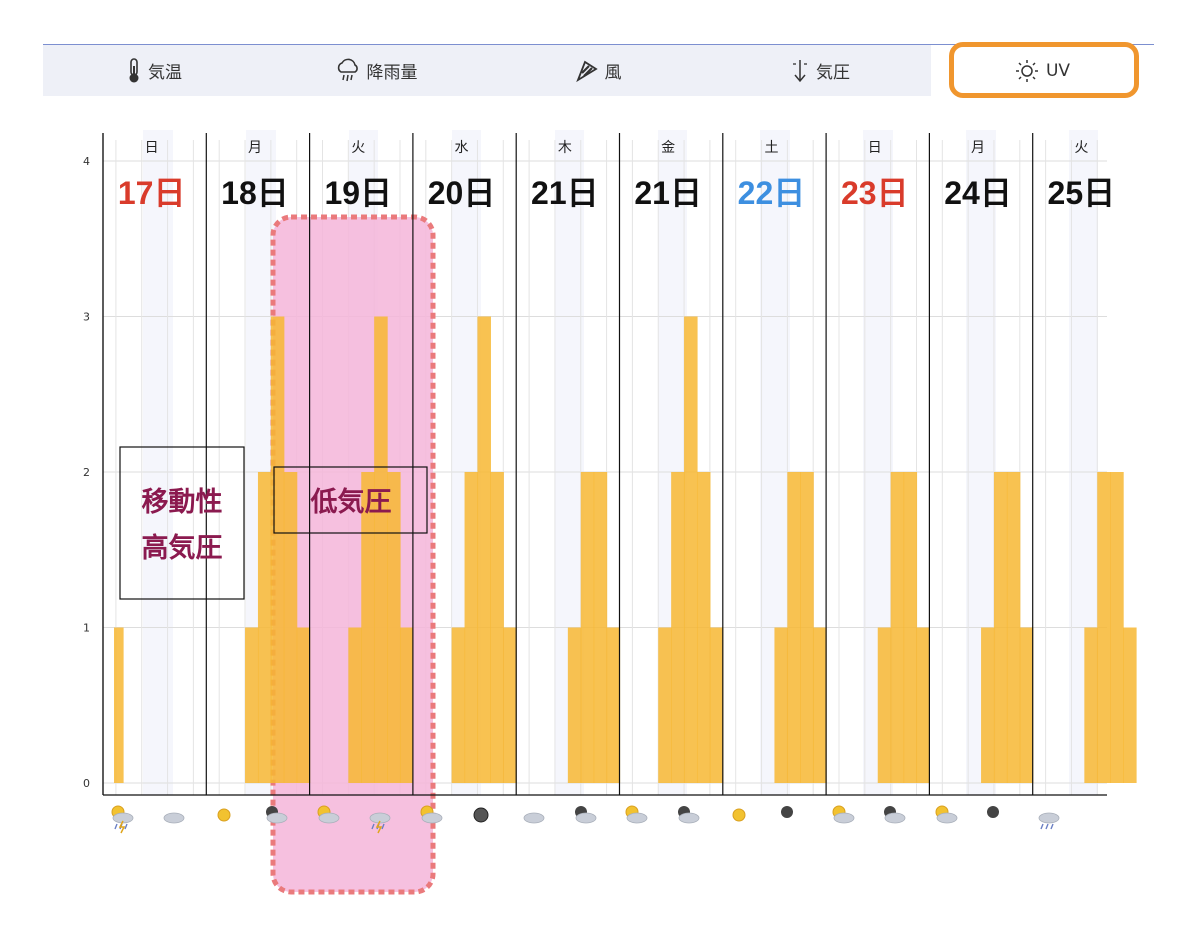 This screenshot has width=1200, height=937. Describe the element at coordinates (1047, 826) in the screenshot. I see `rain-shape` at that location.